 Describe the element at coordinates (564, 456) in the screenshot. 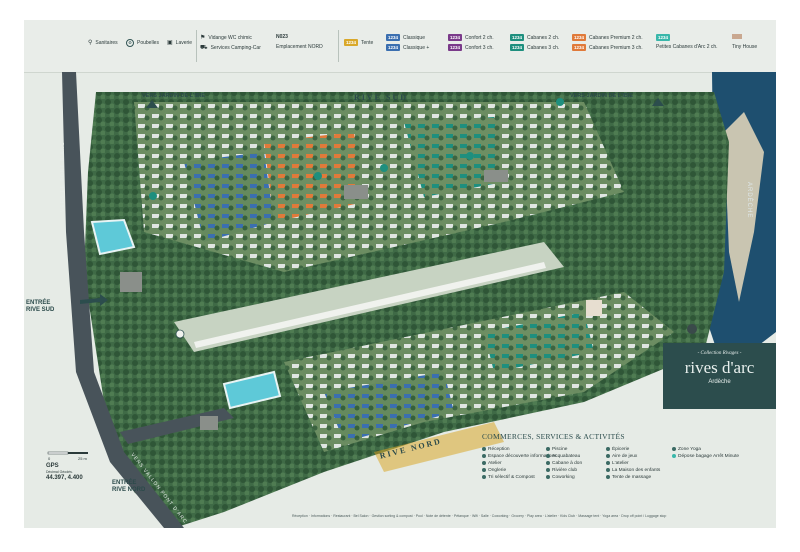

I see `service-item: Acquabateau` at that location.